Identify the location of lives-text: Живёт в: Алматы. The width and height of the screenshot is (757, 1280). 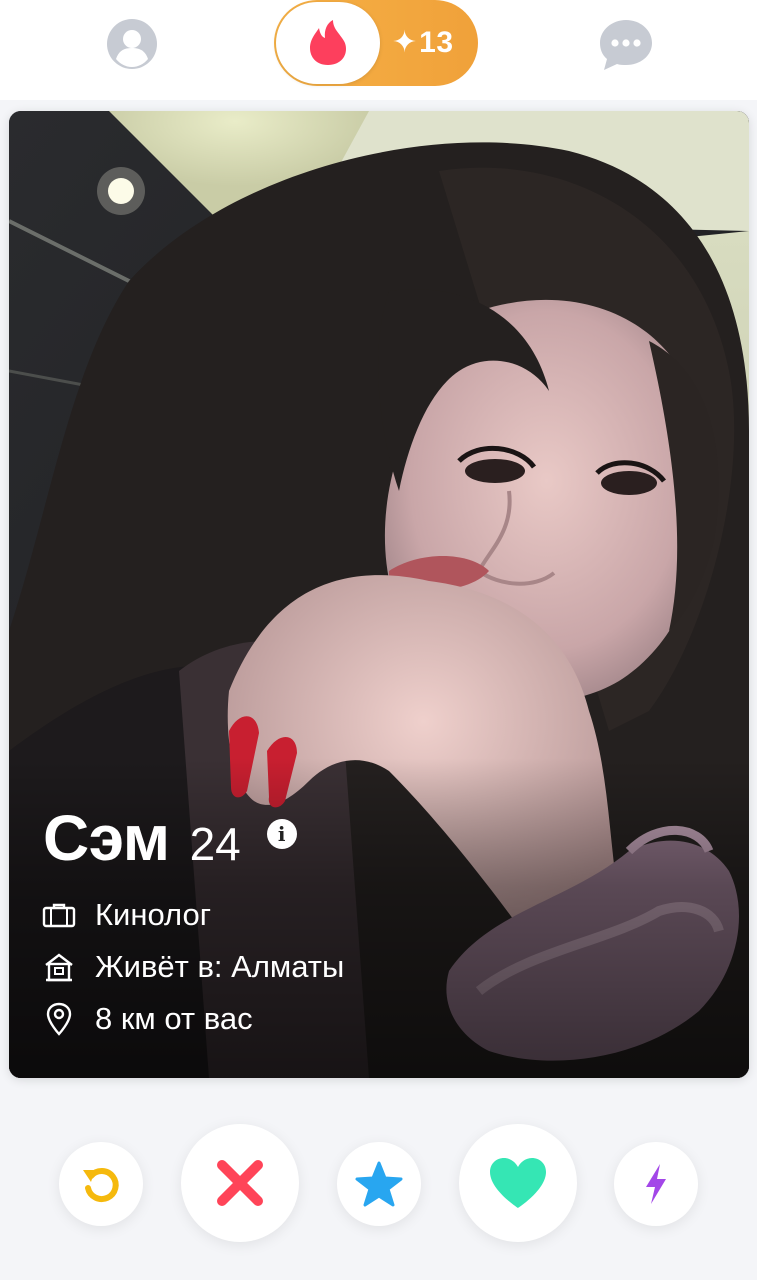
(220, 966).